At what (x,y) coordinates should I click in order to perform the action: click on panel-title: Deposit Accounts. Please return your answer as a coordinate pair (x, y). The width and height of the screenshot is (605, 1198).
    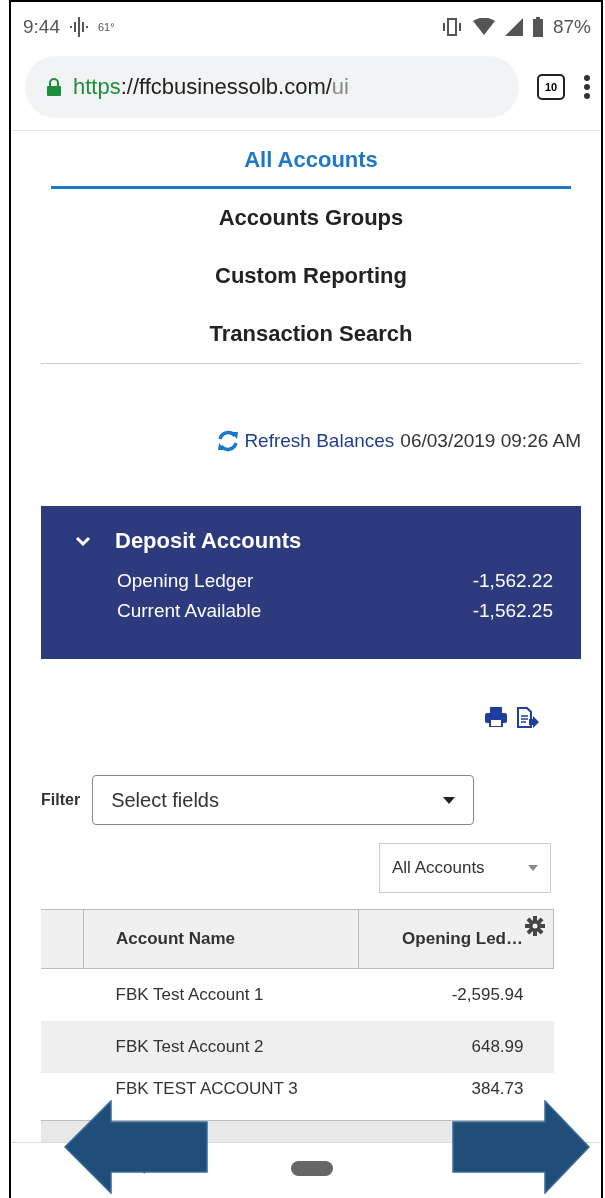
    Looking at the image, I should click on (208, 541).